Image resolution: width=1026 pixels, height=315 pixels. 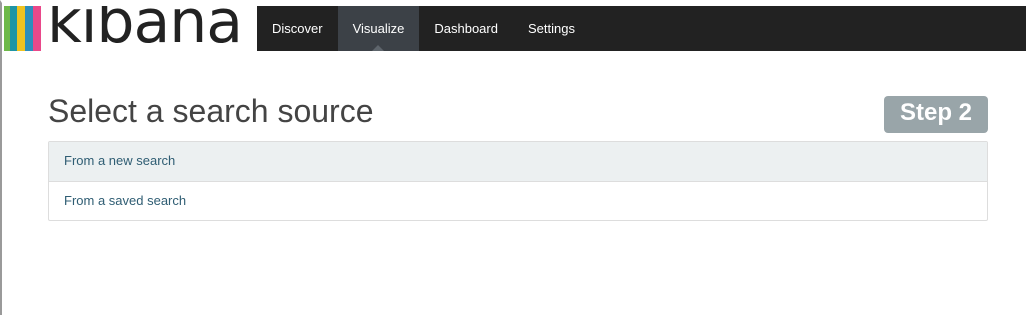 I want to click on nav-menu: Discover Visualize Dashboard Settings, so click(x=423, y=28).